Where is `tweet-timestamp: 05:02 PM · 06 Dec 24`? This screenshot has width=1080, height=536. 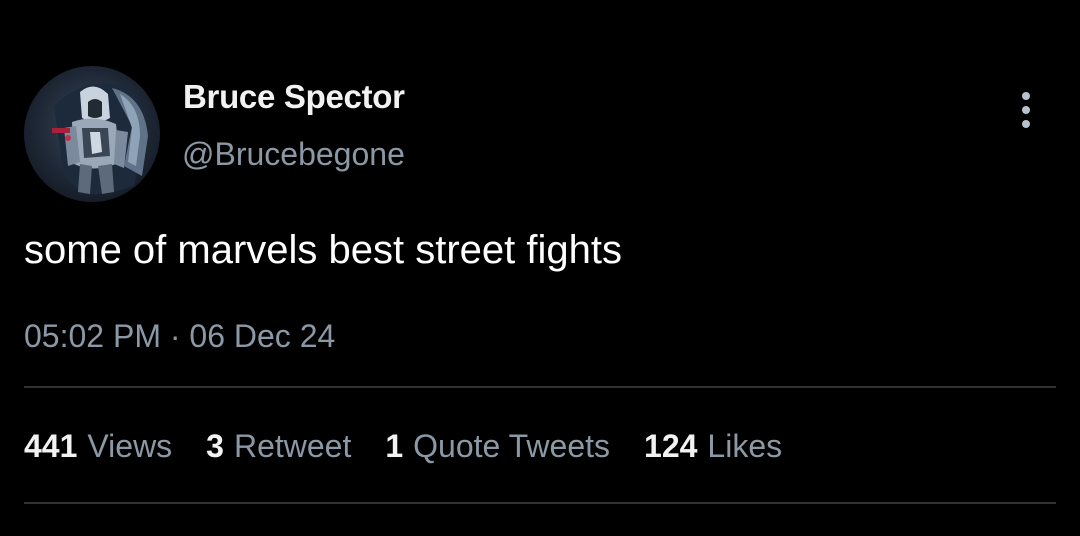 tweet-timestamp: 05:02 PM · 06 Dec 24 is located at coordinates (179, 336).